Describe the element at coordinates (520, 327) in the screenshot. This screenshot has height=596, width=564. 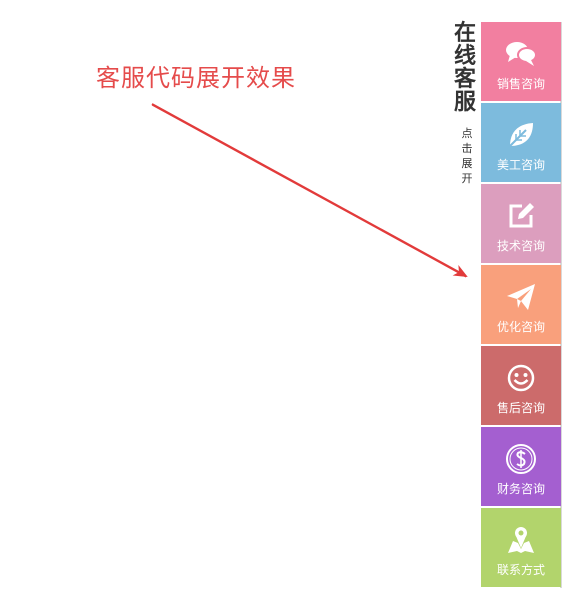
I see `item-label: 优化咨询` at that location.